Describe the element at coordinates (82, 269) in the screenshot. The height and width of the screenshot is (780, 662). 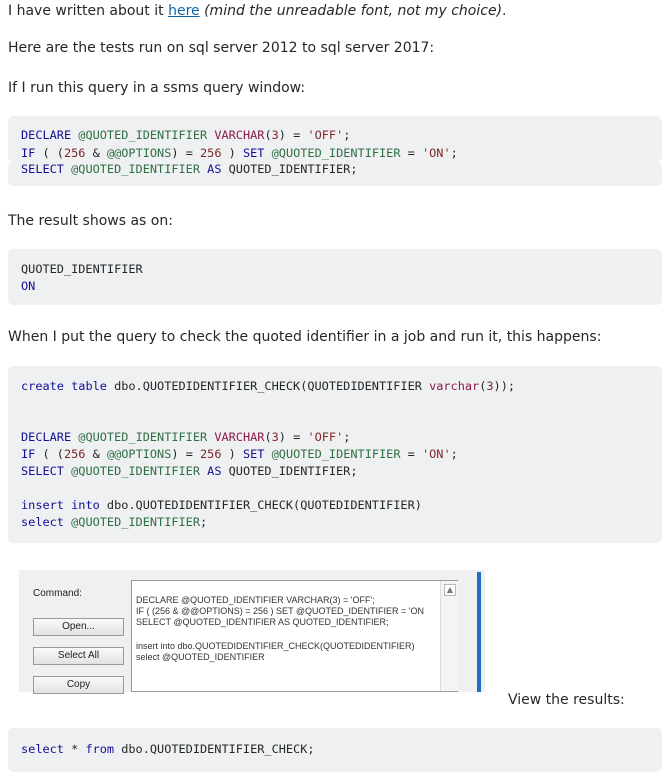
I see `result-column: QUOTED_IDENTIFIER` at that location.